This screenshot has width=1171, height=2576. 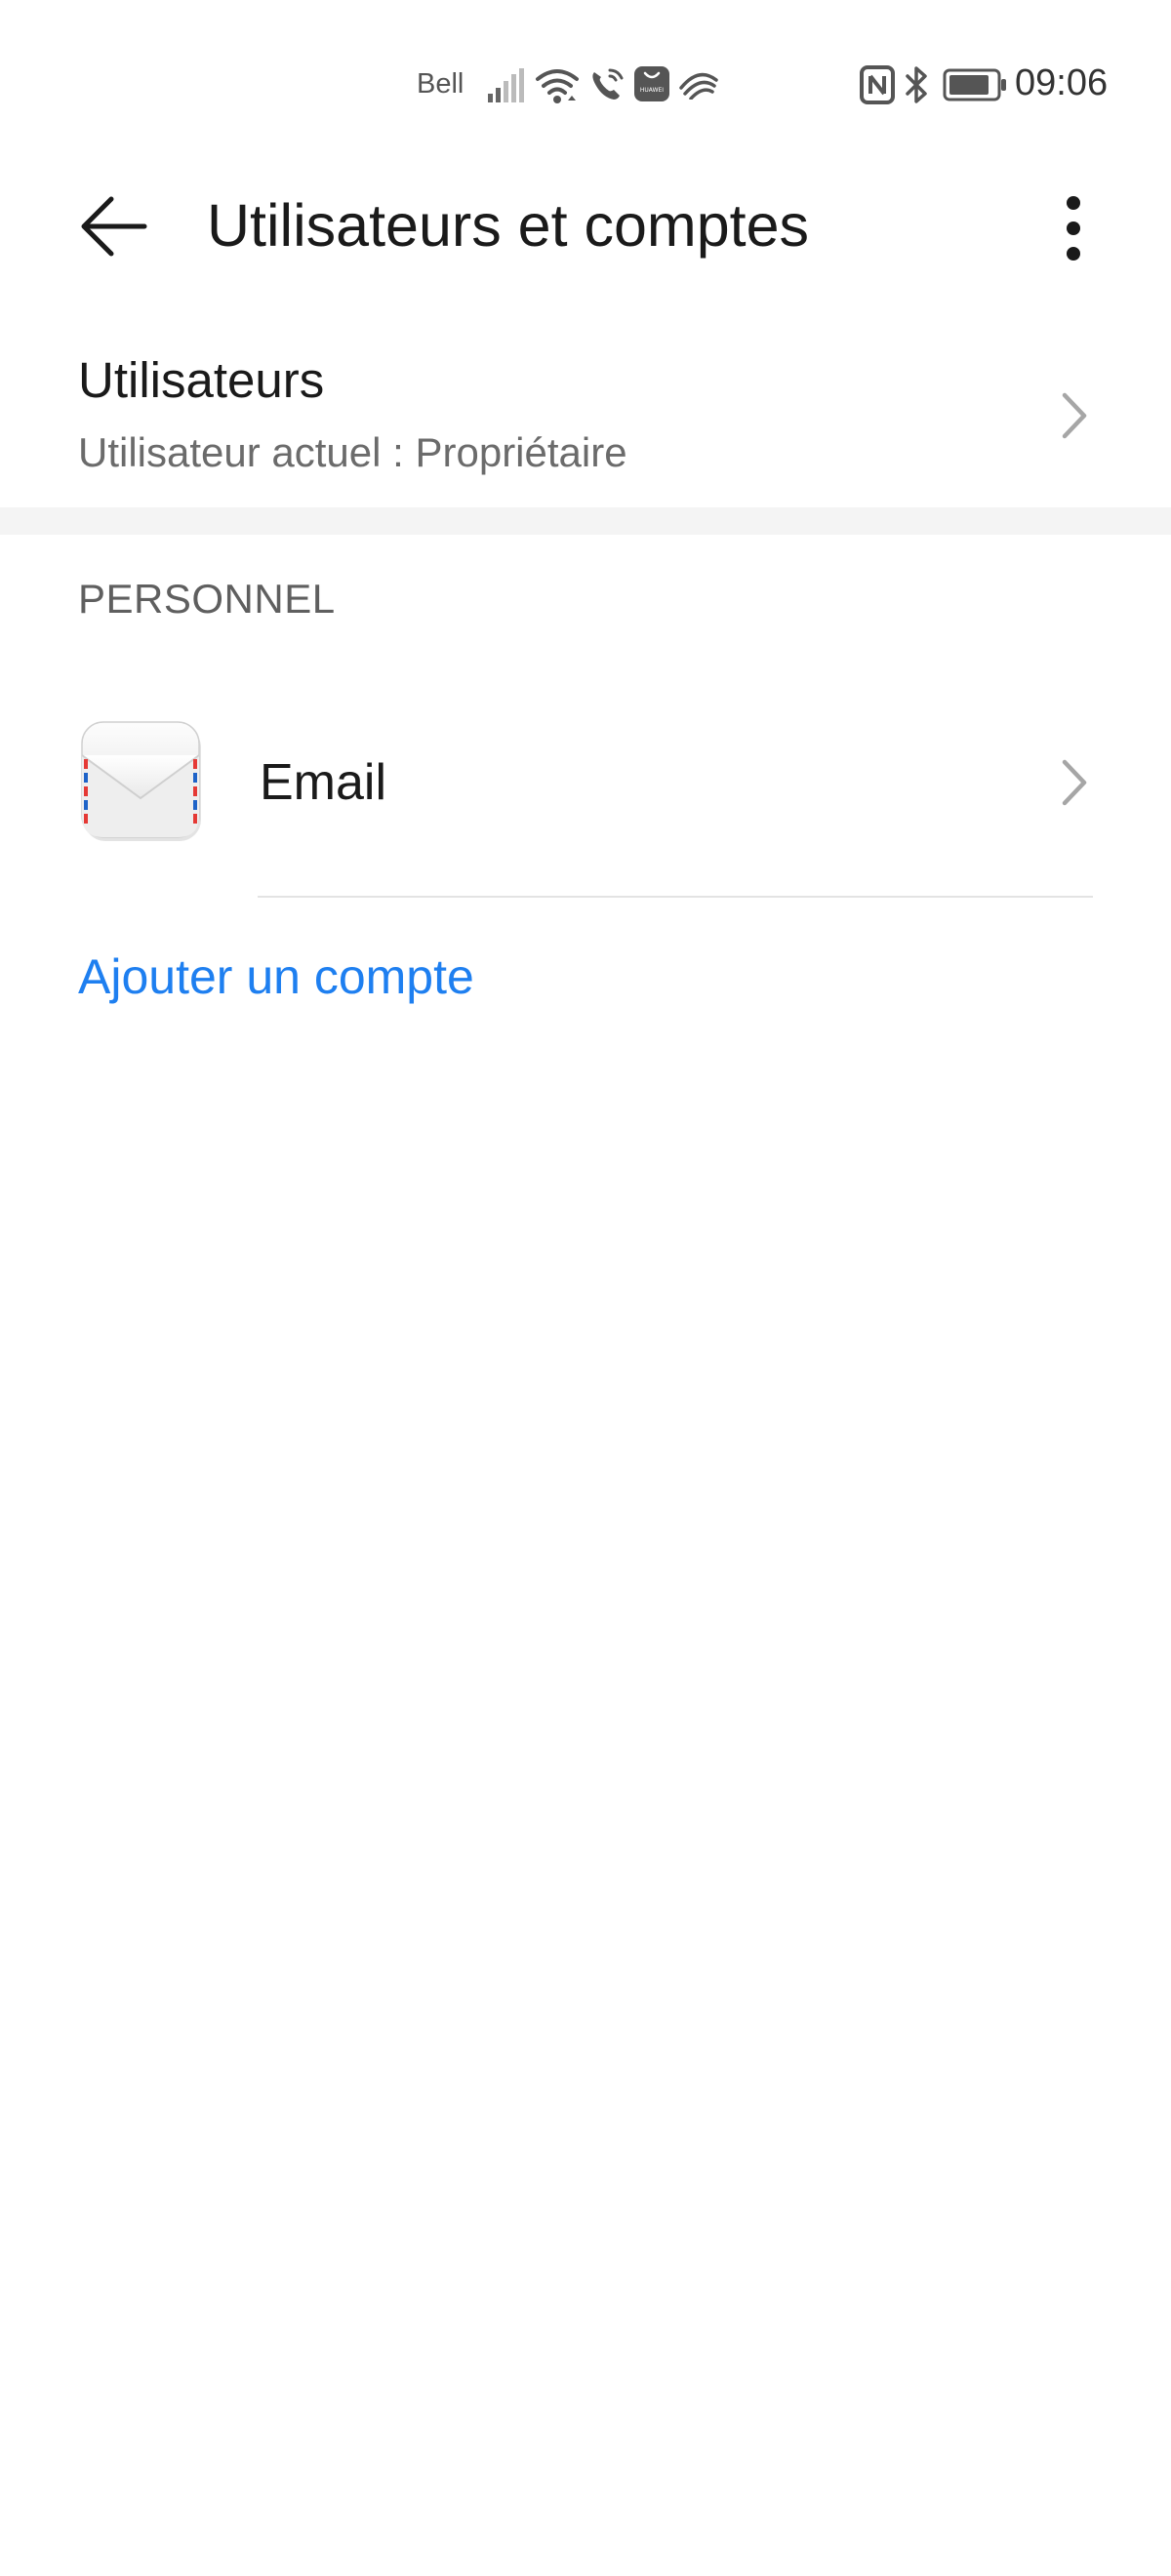 I want to click on section-divider, so click(x=585, y=521).